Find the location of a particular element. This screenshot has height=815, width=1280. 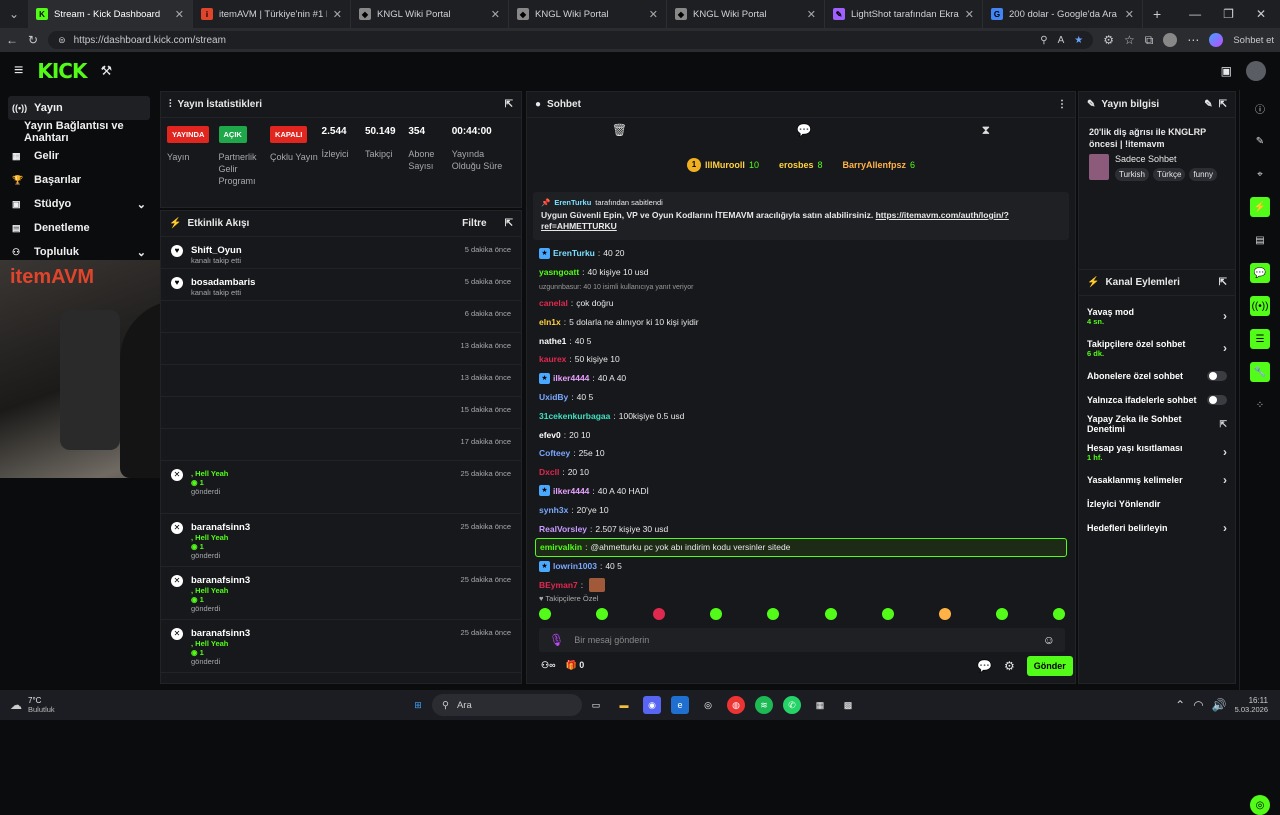

chat-username: BEyman7 is located at coordinates (558, 585).